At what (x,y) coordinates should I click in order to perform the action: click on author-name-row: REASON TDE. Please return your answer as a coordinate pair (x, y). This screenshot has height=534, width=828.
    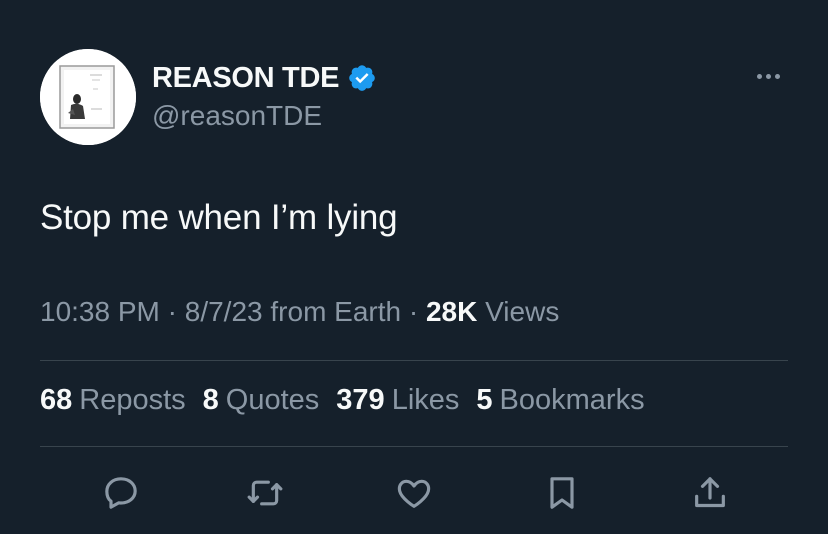
    Looking at the image, I should click on (264, 78).